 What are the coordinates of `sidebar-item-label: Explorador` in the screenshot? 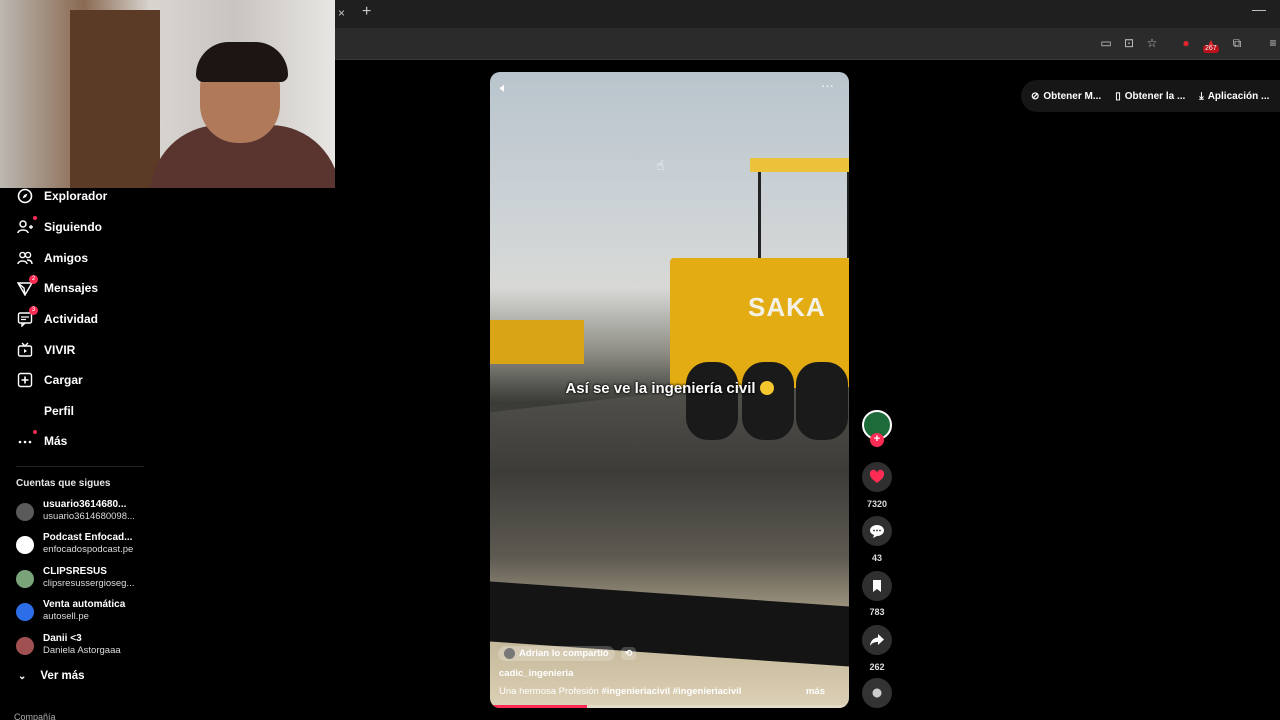 It's located at (76, 196).